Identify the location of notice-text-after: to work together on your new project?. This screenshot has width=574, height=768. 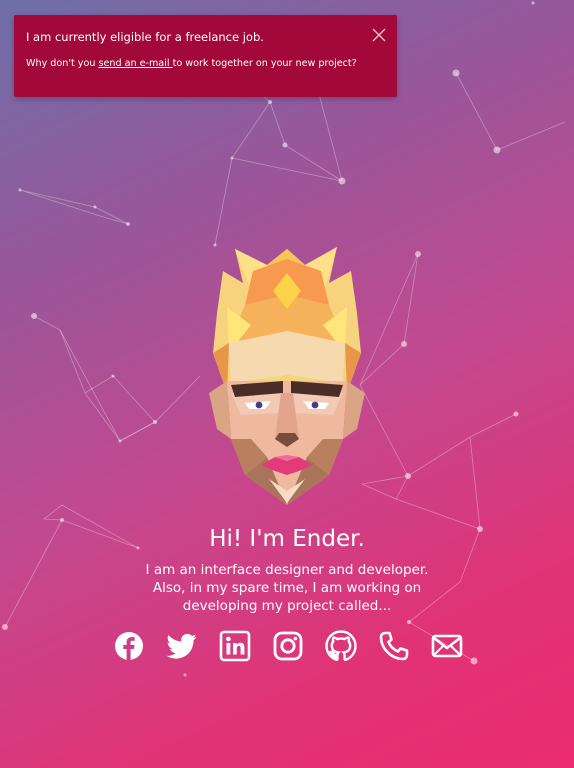
(264, 63).